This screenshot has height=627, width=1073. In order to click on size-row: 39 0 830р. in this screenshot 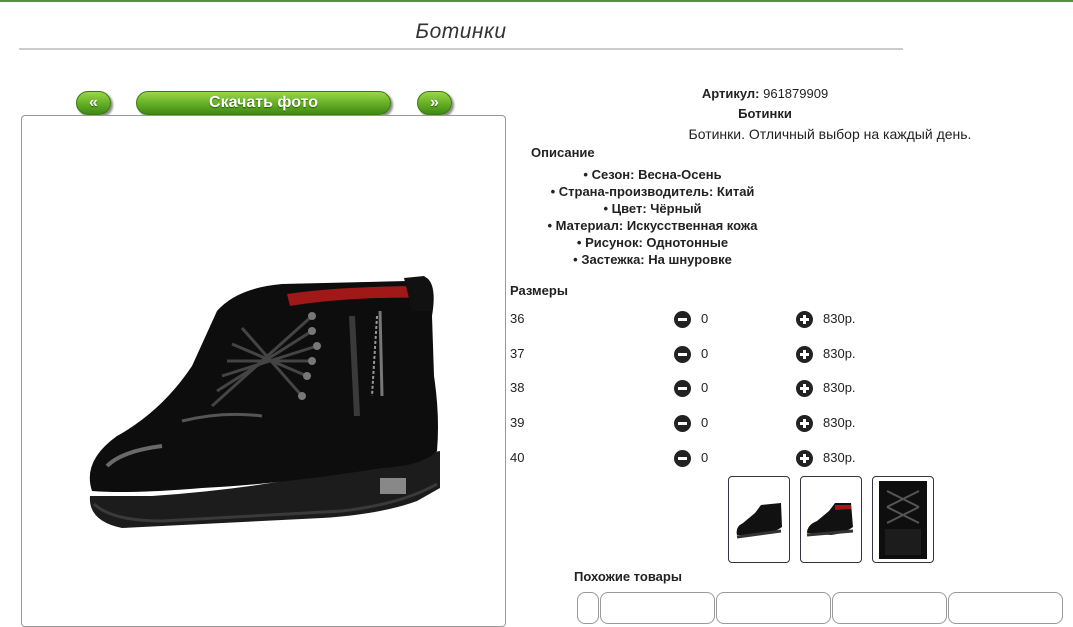, I will do `click(710, 424)`.